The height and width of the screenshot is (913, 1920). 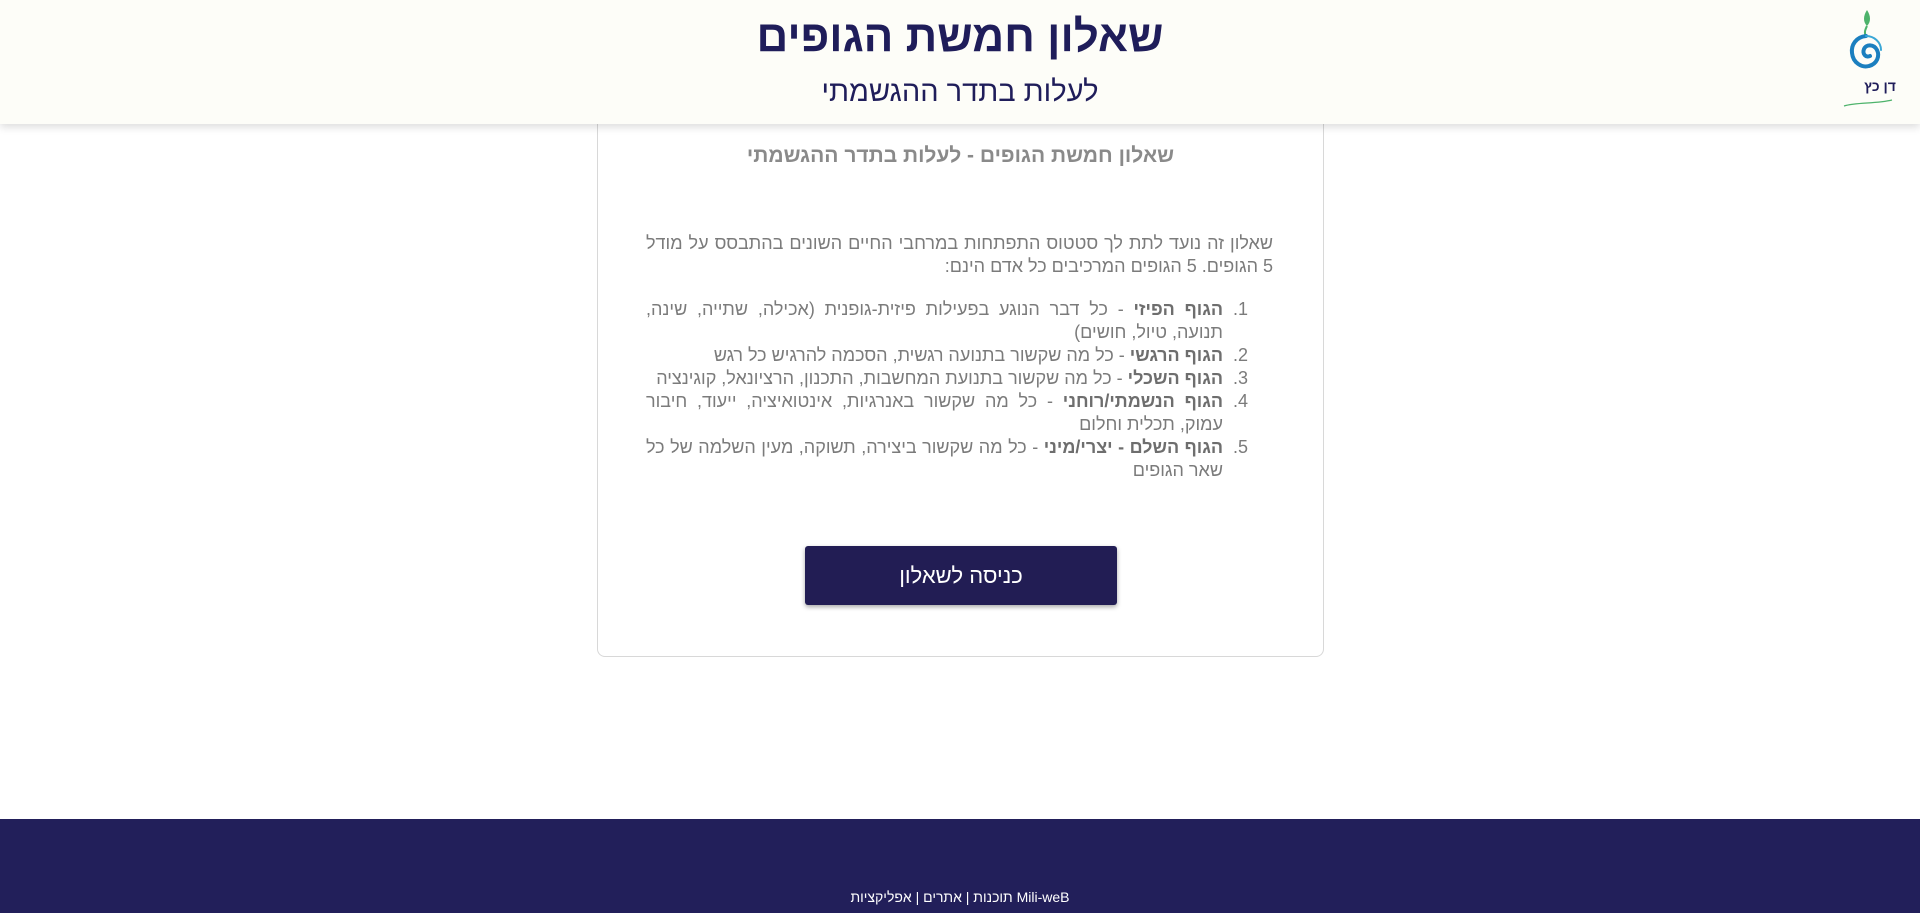 I want to click on body-name: הגוף הפיזי, so click(x=1178, y=309).